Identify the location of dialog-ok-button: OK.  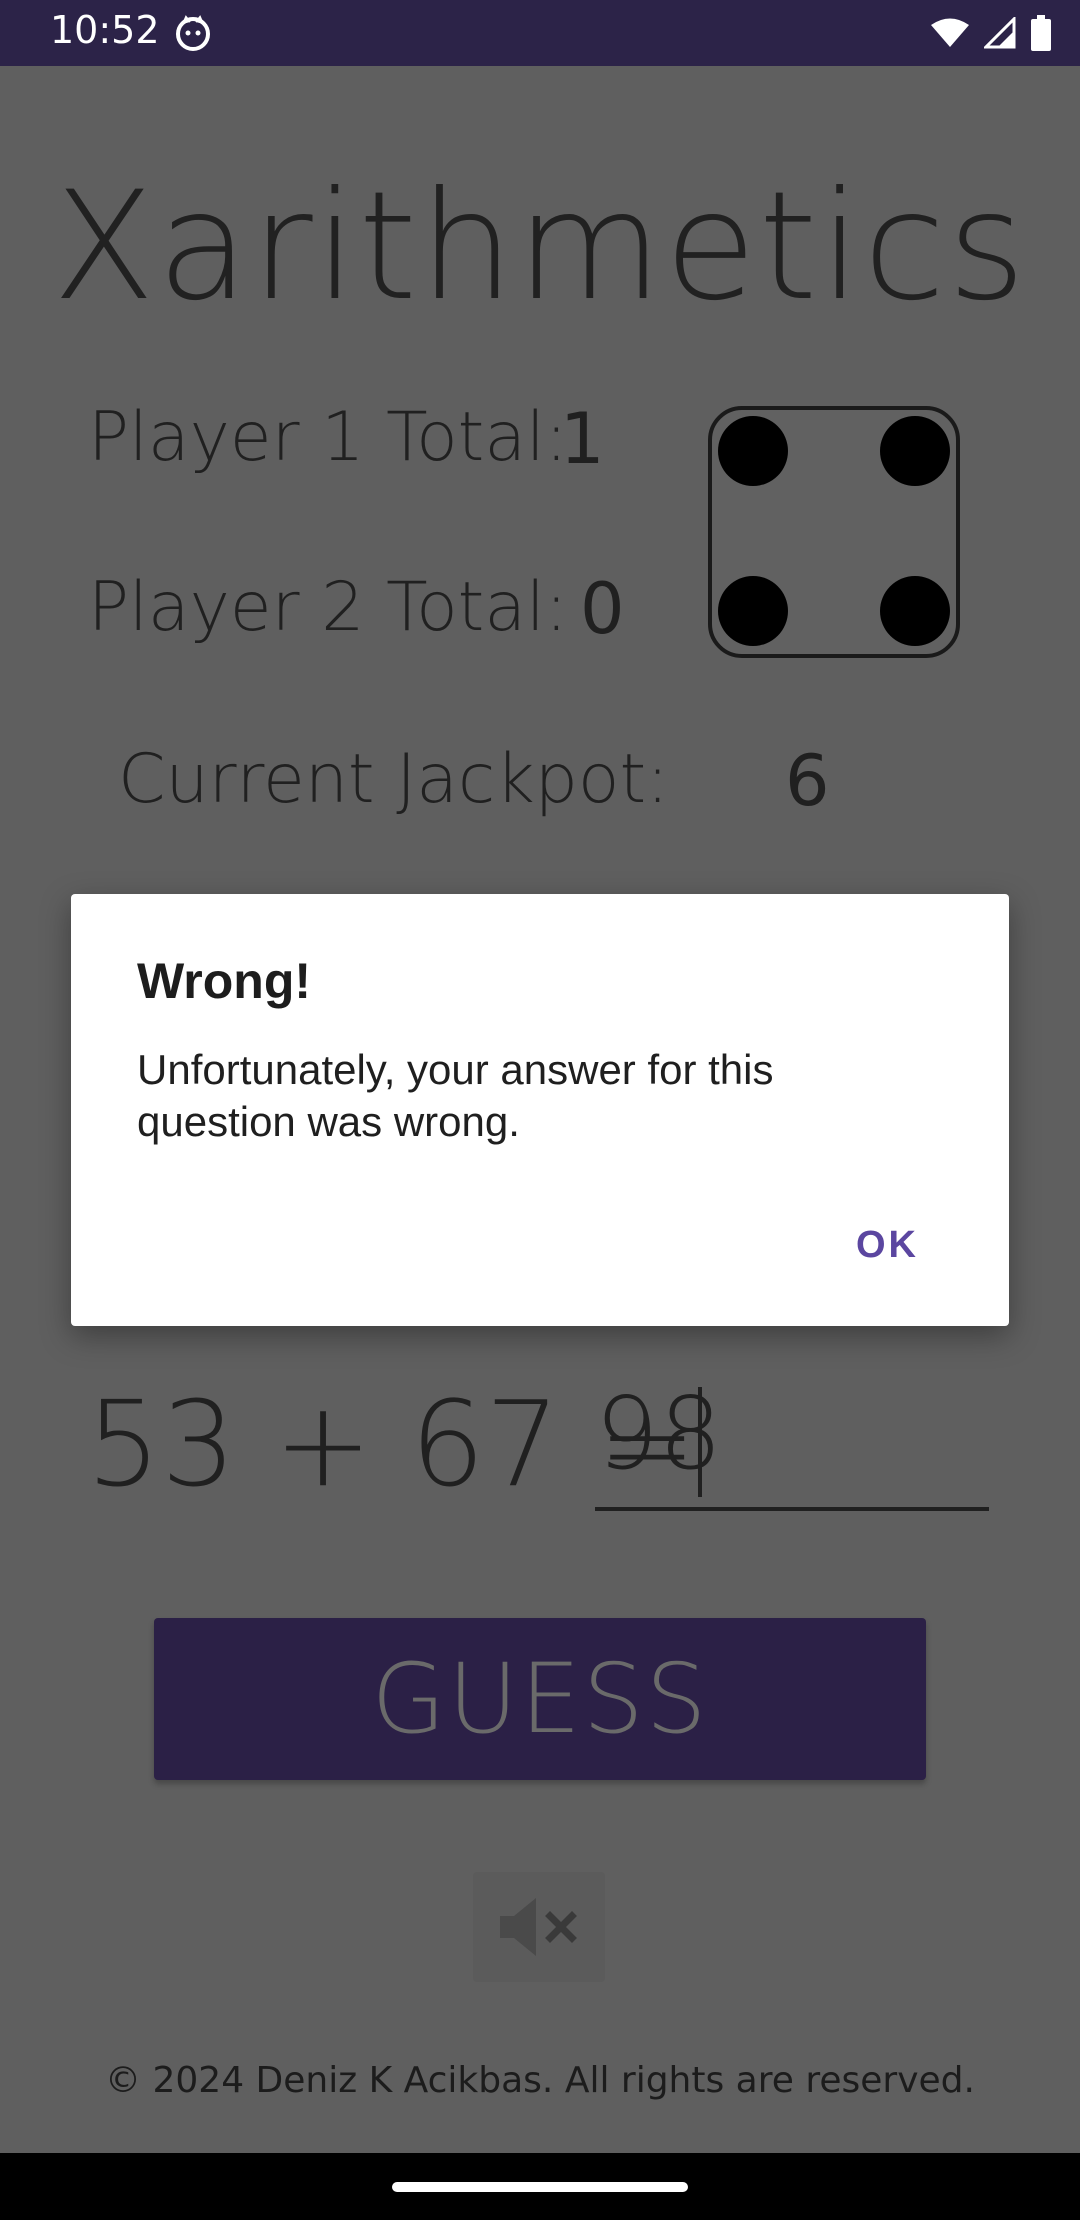
(887, 1245).